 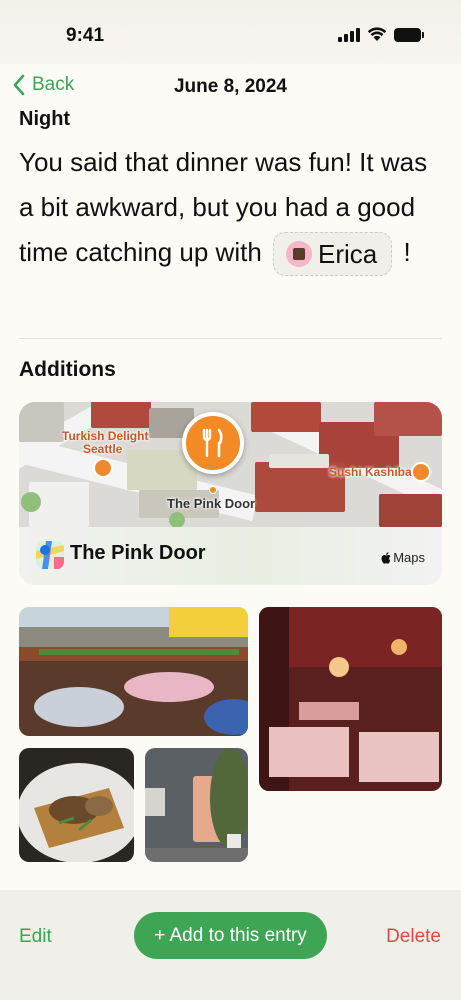 What do you see at coordinates (370, 472) in the screenshot?
I see `map-label-sushi-kashiba: Sushi Kashiba` at bounding box center [370, 472].